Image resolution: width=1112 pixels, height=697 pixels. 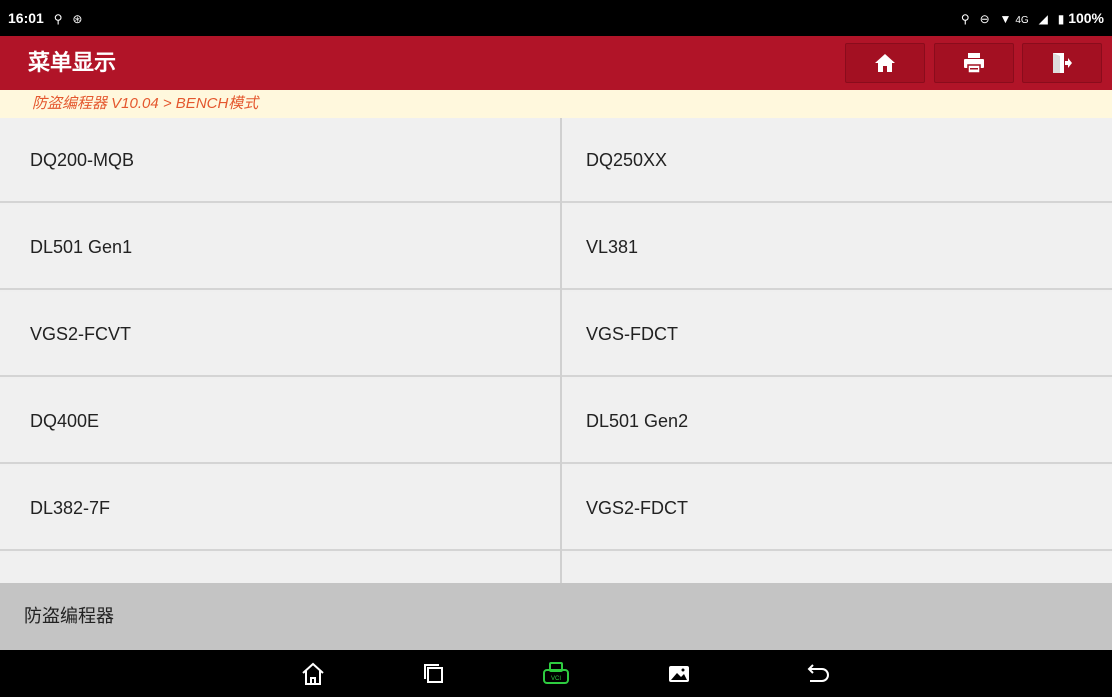 What do you see at coordinates (837, 160) in the screenshot?
I see `menu-item-dq250xx: DQ250XX` at bounding box center [837, 160].